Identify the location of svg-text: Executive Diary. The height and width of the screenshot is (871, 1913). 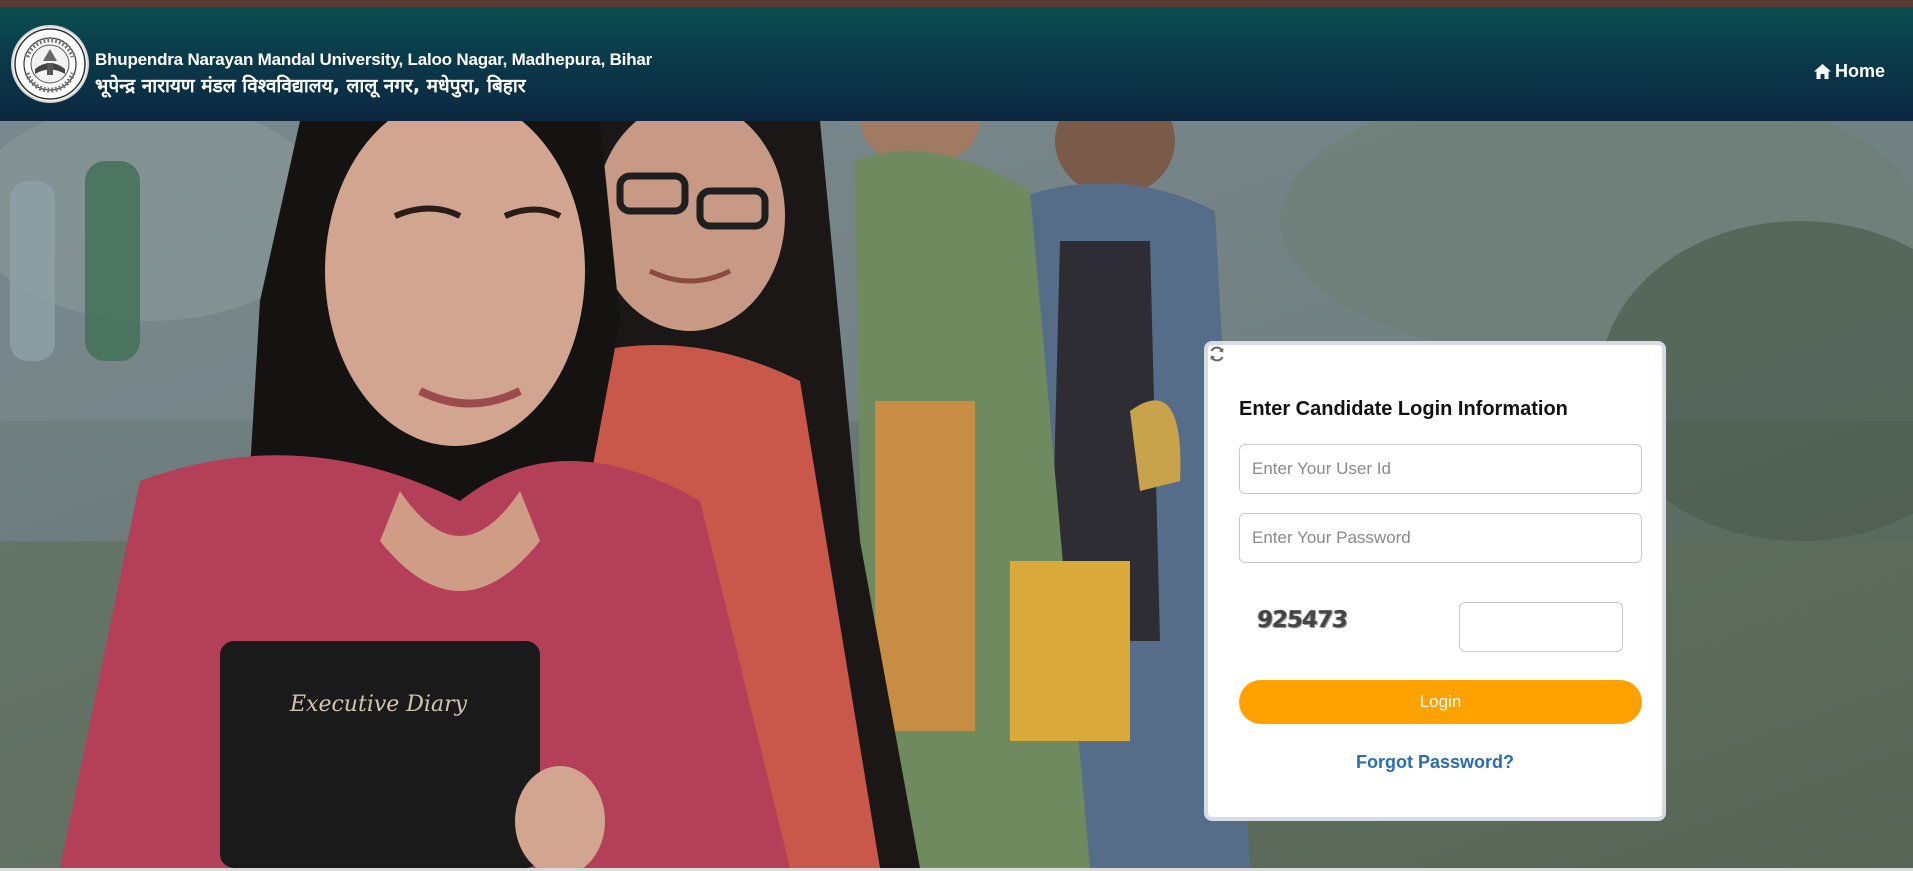
(378, 704).